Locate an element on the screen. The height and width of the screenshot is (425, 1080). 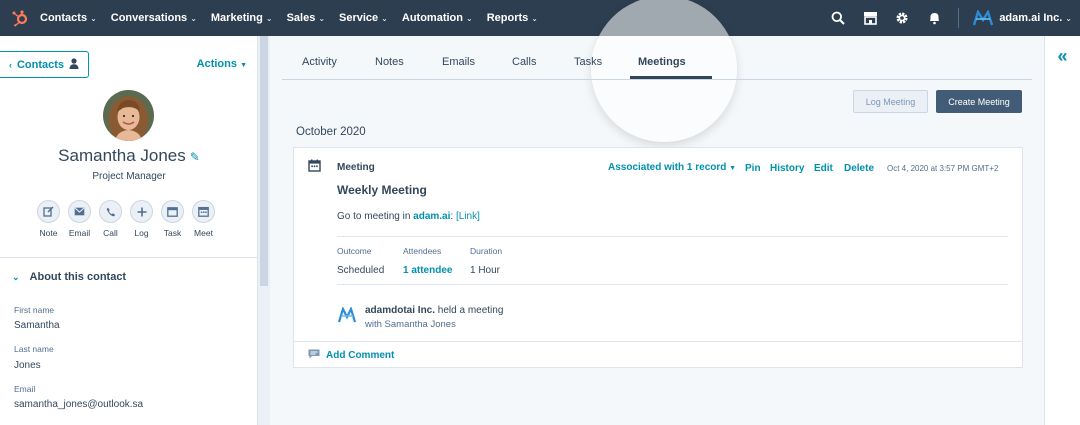
meeting-with-contact: with Samantha Jones is located at coordinates (410, 324).